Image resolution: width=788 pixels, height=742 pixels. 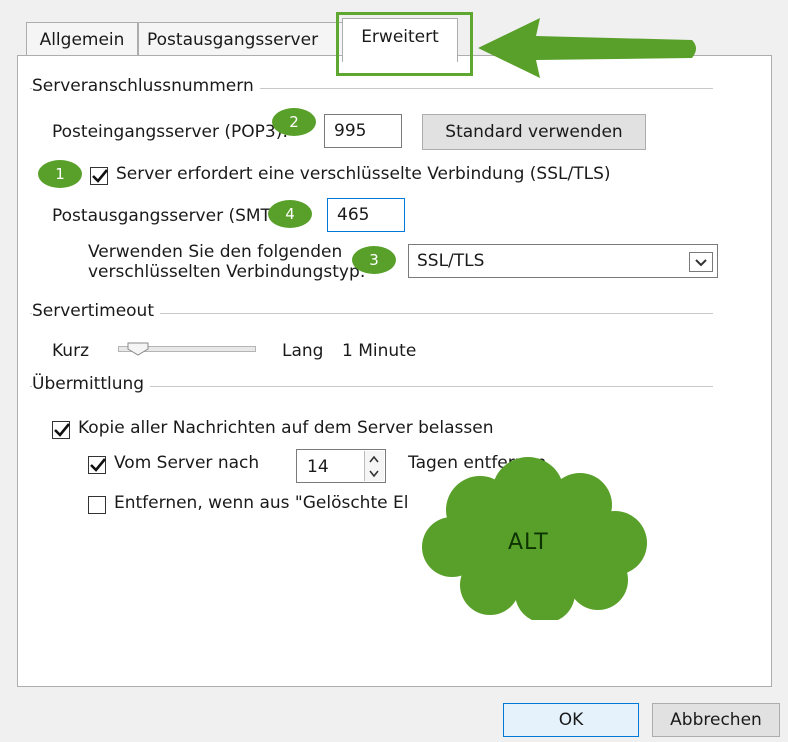 I want to click on remove-deleted-label: Entfernen, wenn aus "Gelöschte El, so click(x=261, y=503).